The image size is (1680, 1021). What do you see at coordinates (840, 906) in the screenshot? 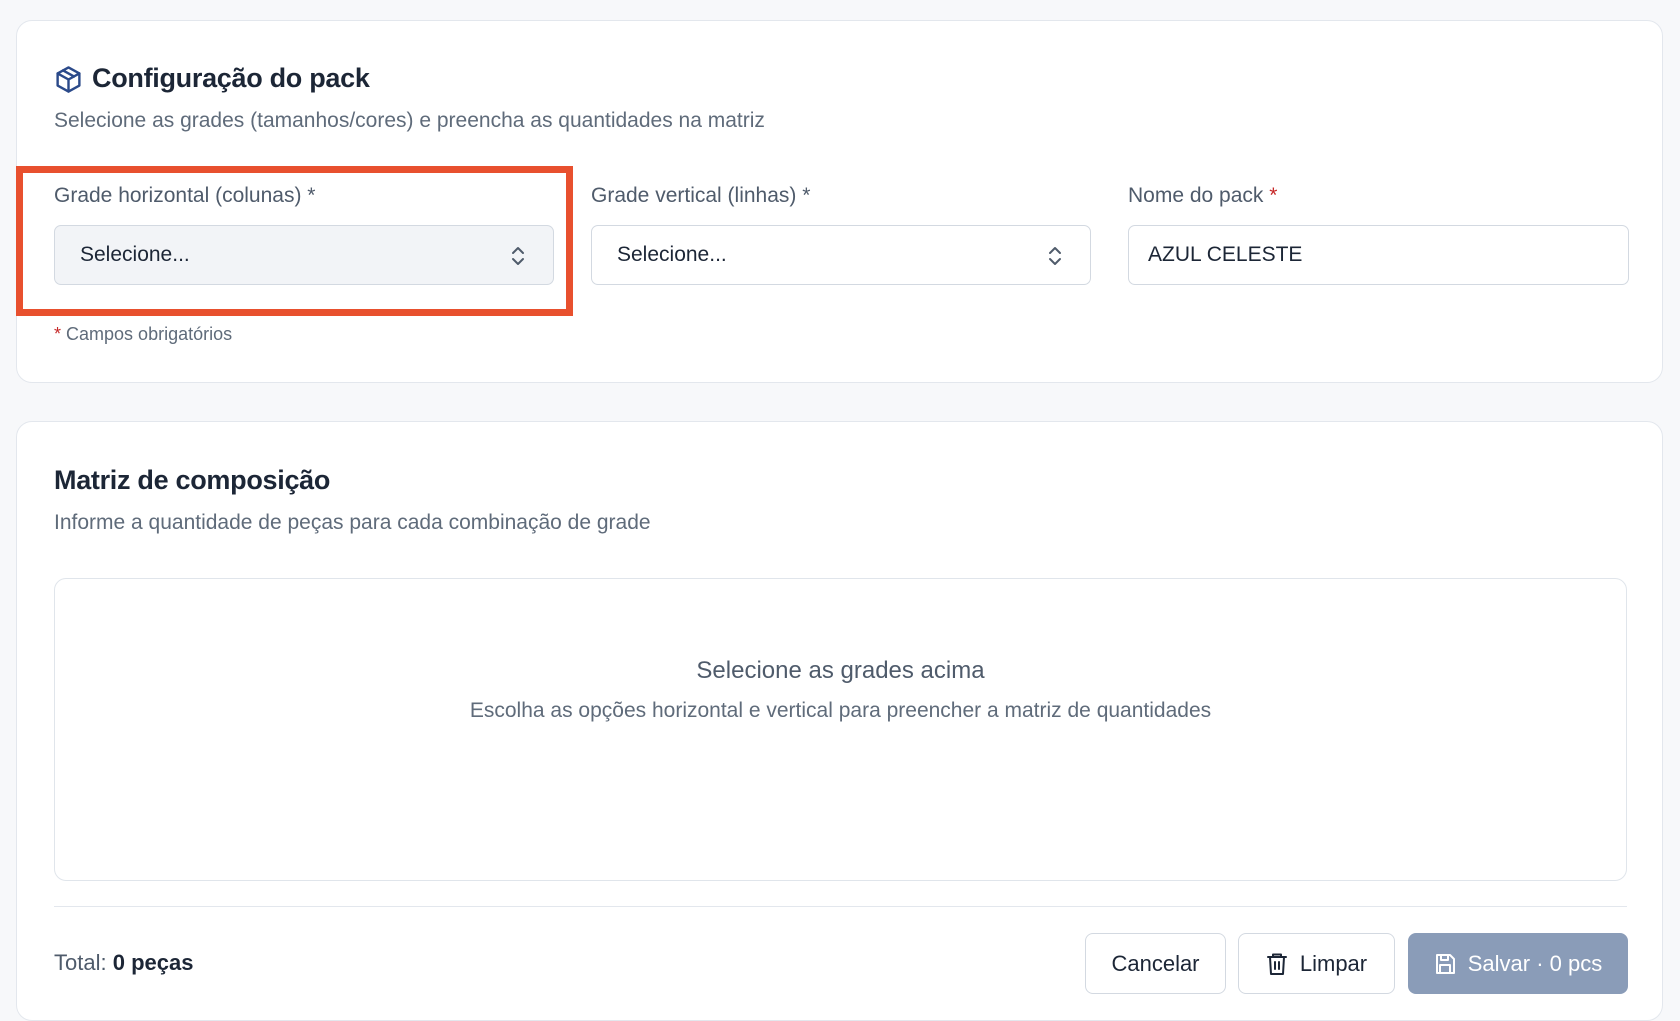
I see `footer-divider` at bounding box center [840, 906].